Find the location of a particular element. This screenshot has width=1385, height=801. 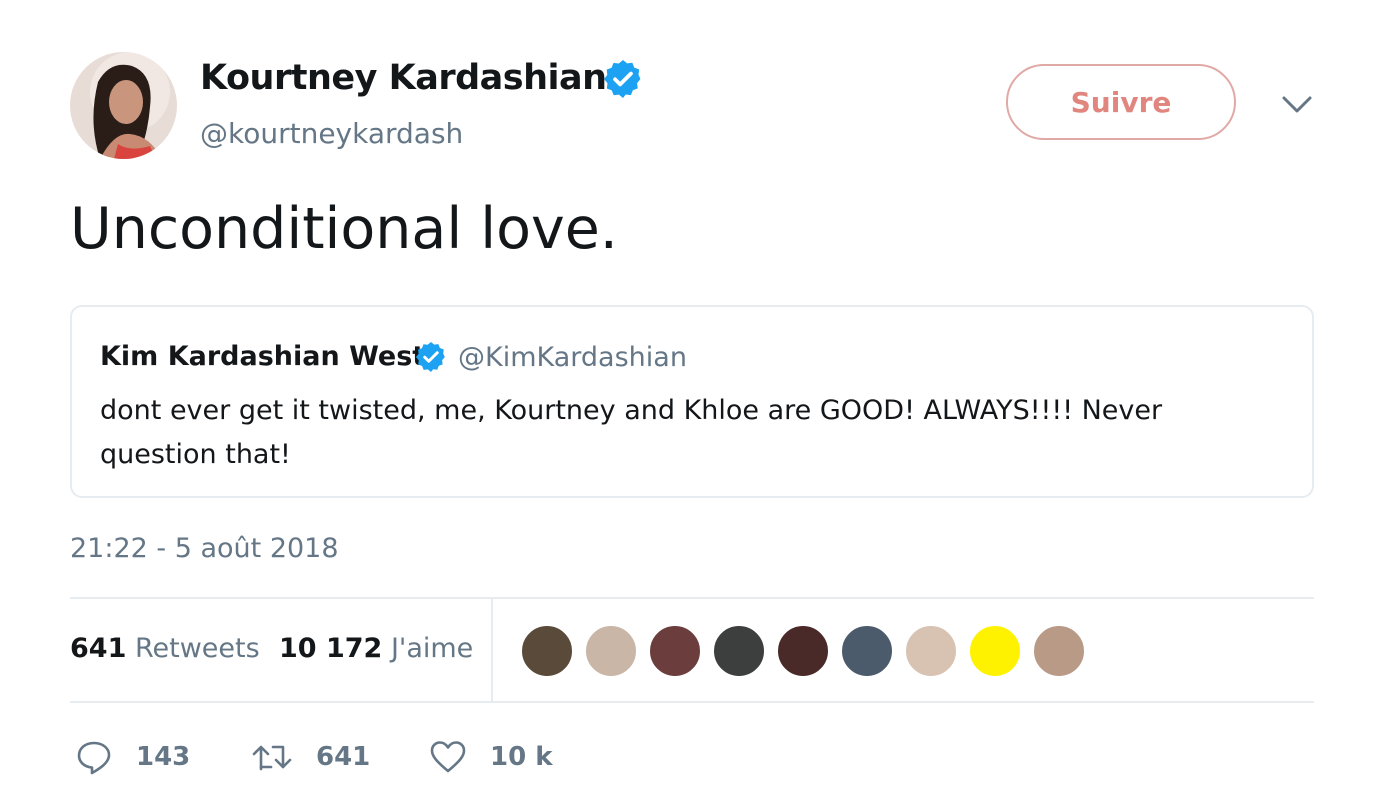

reply-icon is located at coordinates (94, 758).